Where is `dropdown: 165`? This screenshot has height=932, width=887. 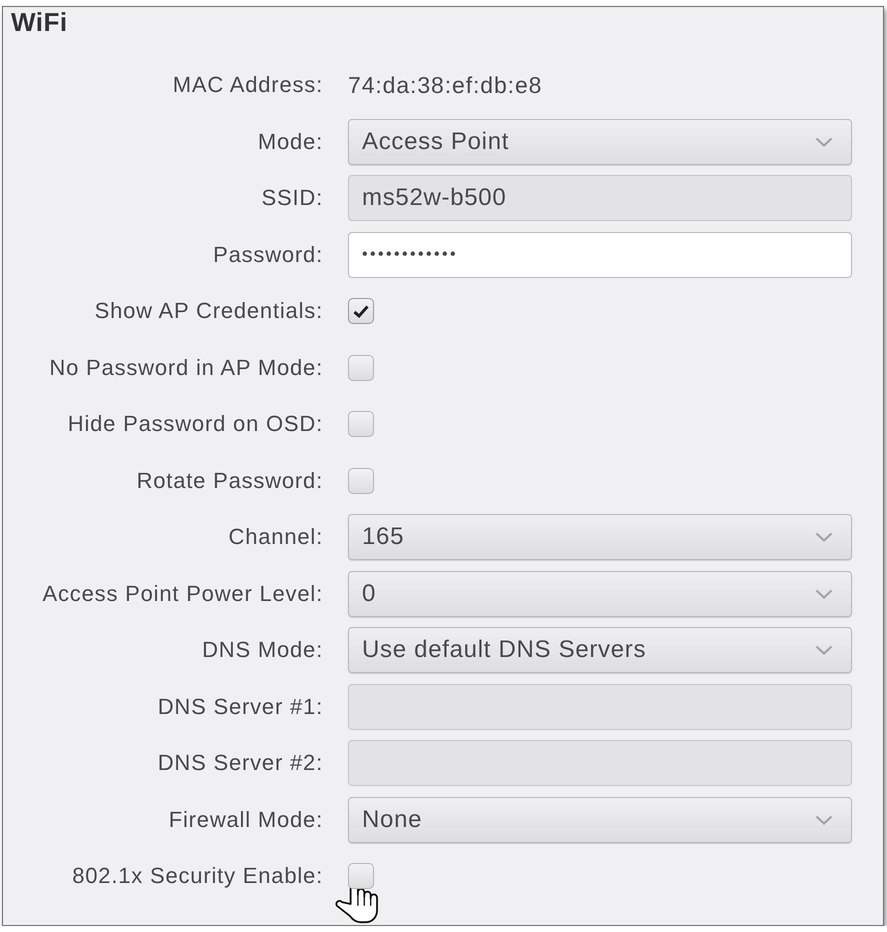
dropdown: 165 is located at coordinates (600, 537).